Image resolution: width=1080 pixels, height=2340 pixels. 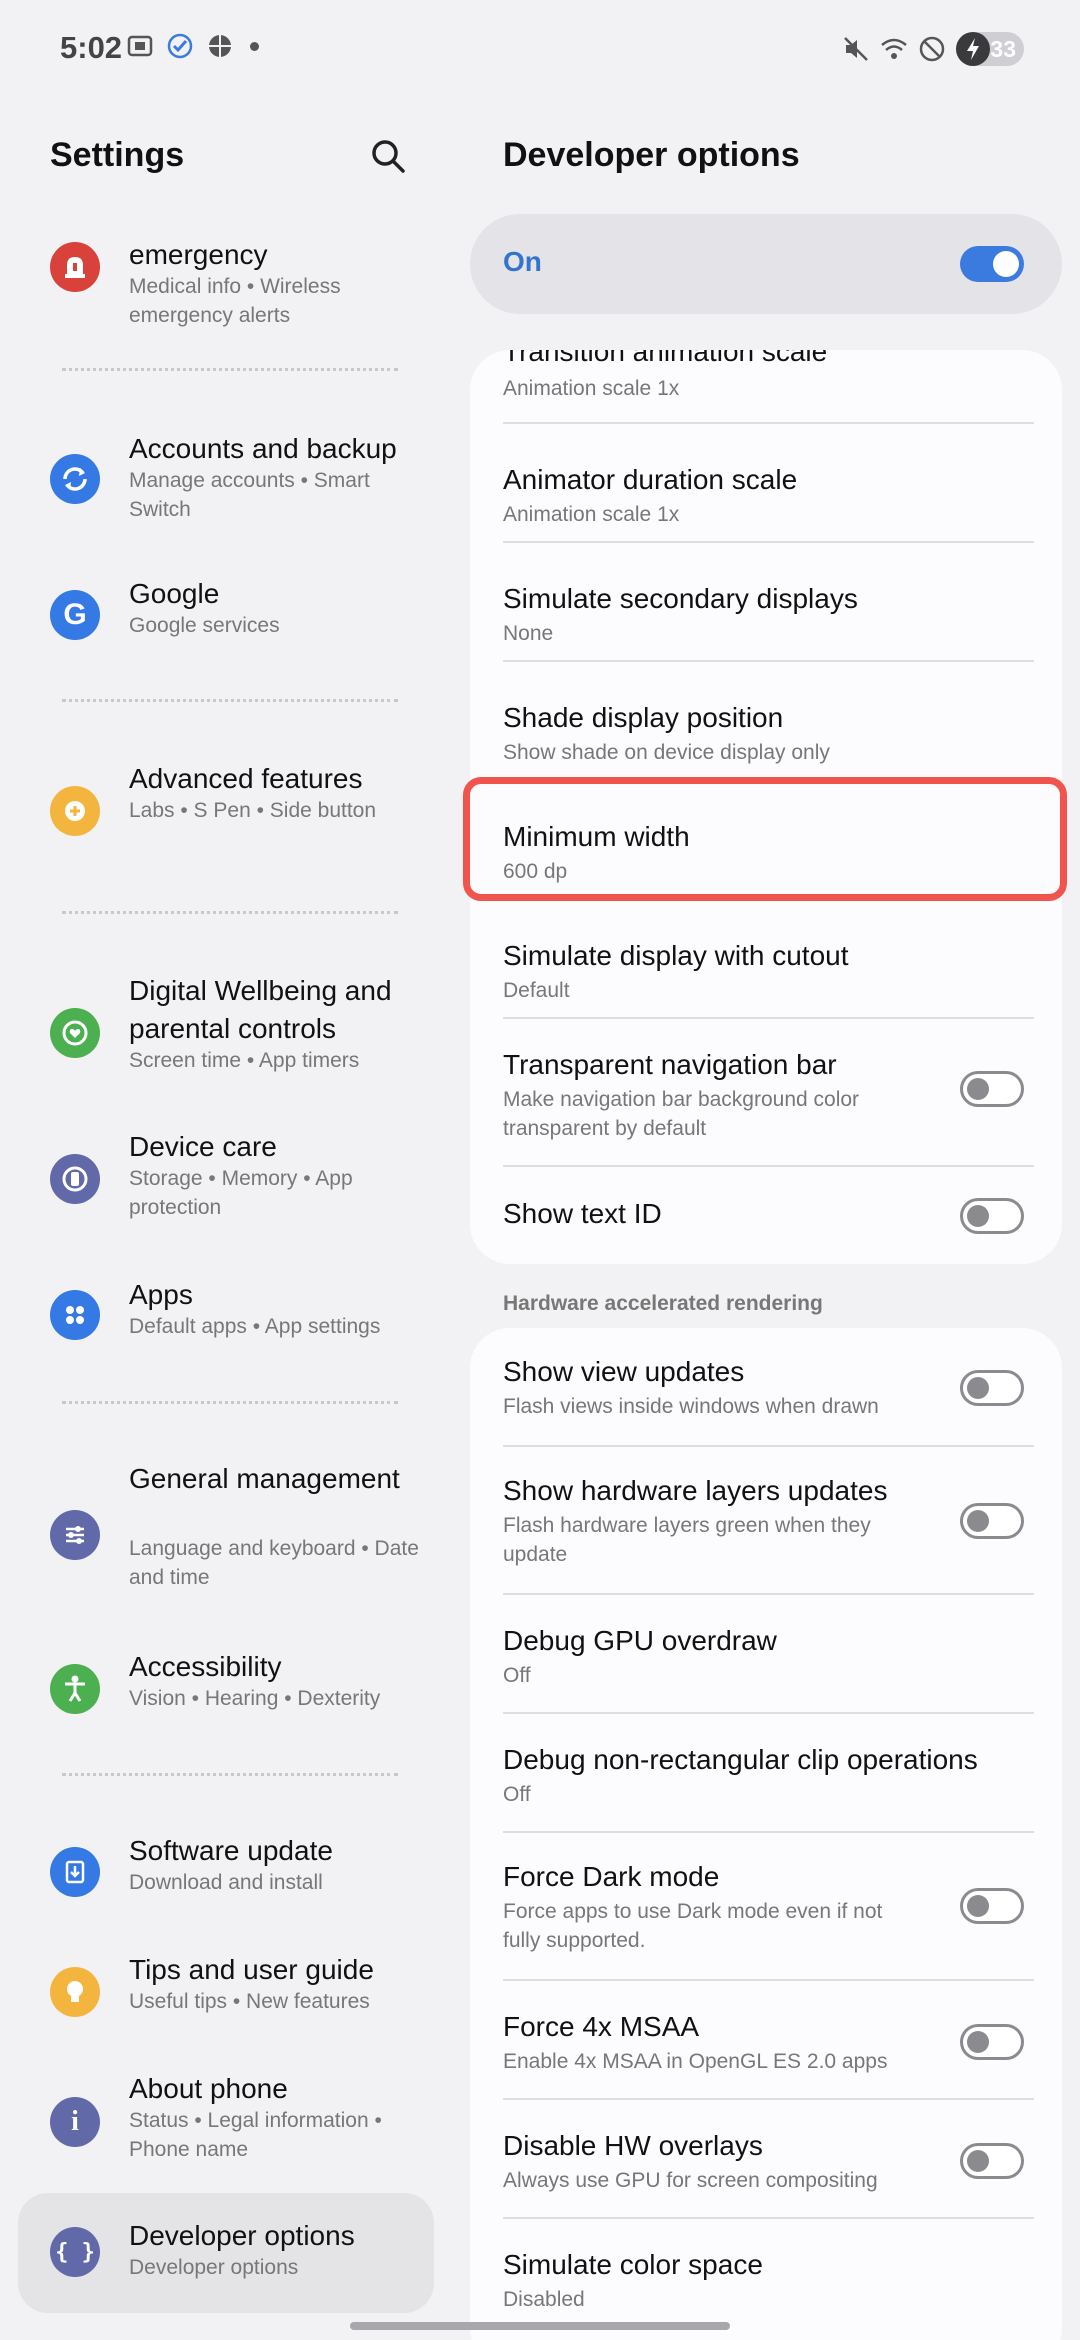 I want to click on section-header-hw-rendering: Hardware accelerated rendering, so click(x=663, y=1303).